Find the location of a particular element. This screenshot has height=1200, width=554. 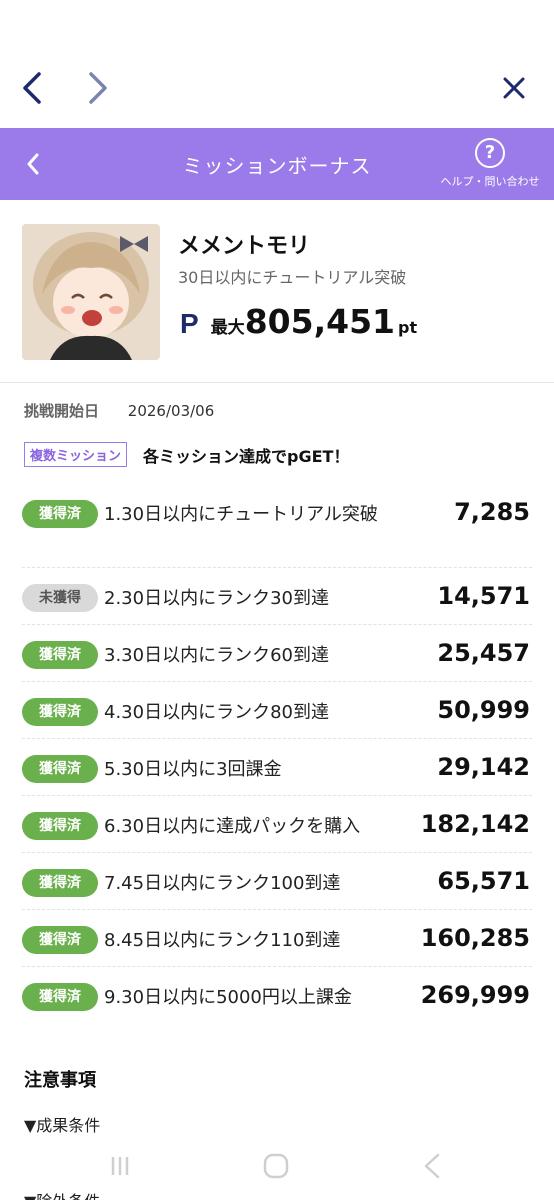

mission-points: 160,285 is located at coordinates (475, 938).